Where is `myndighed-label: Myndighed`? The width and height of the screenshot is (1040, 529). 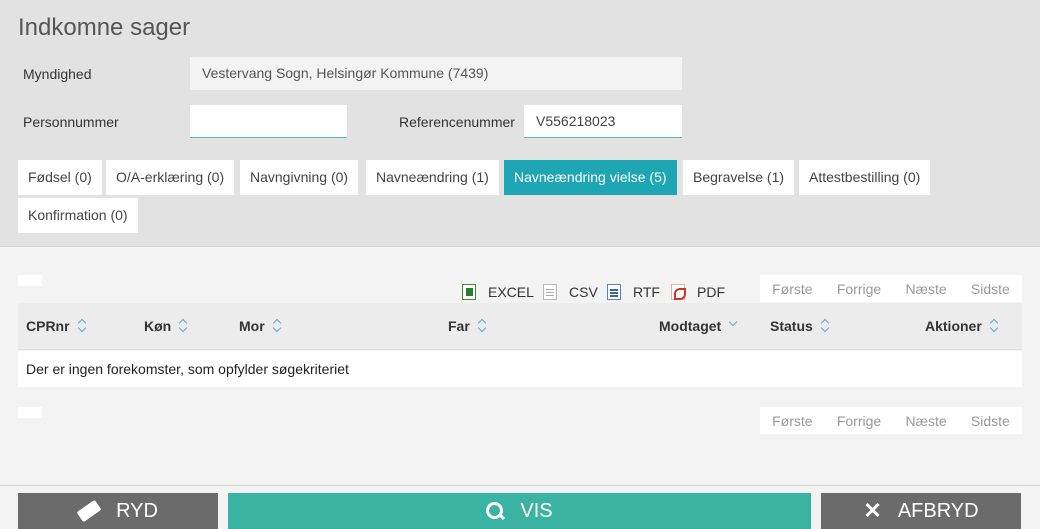
myndighed-label: Myndighed is located at coordinates (57, 74).